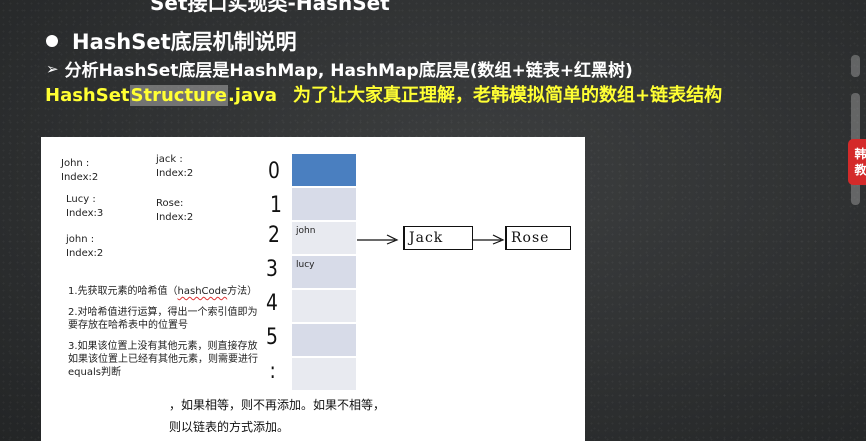 This screenshot has width=866, height=441. Describe the element at coordinates (855, 119) in the screenshot. I see `scrollbar-thumb-mid` at that location.